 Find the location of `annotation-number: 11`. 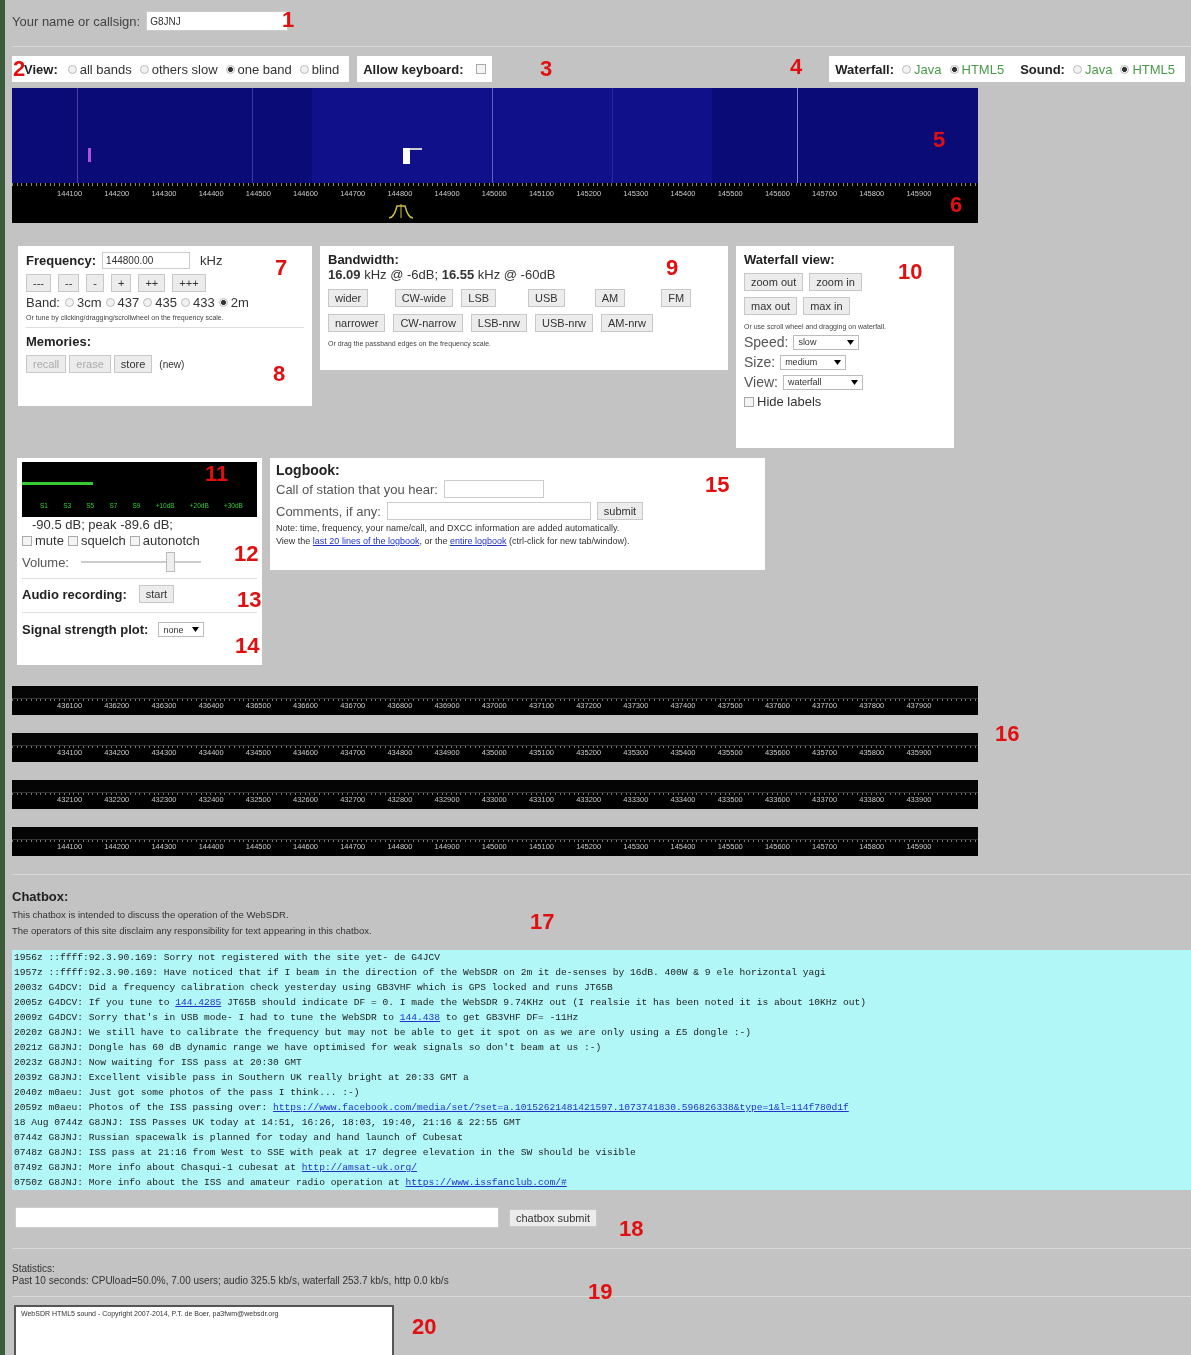

annotation-number: 11 is located at coordinates (217, 474).